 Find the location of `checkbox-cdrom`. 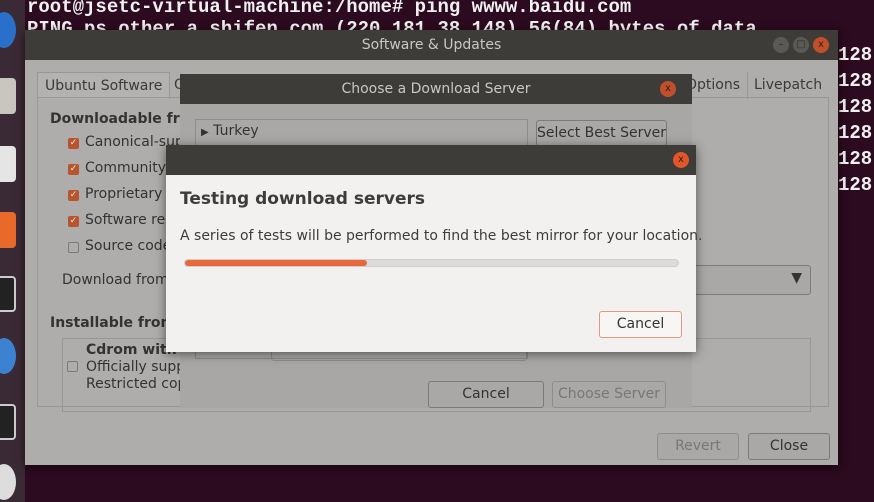

checkbox-cdrom is located at coordinates (72, 366).